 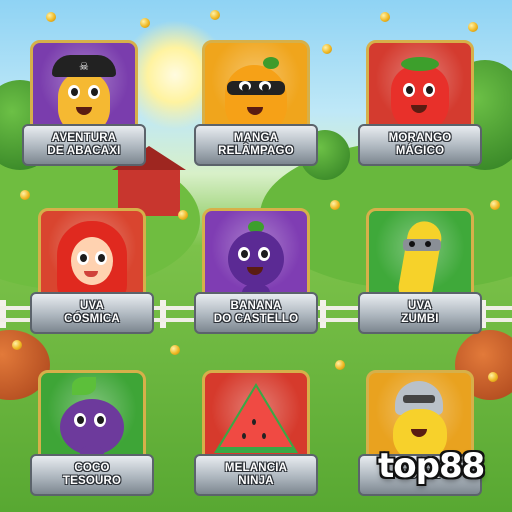 I want to click on card-title-plate: AVENTURA DE ABACAXI, so click(x=84, y=145).